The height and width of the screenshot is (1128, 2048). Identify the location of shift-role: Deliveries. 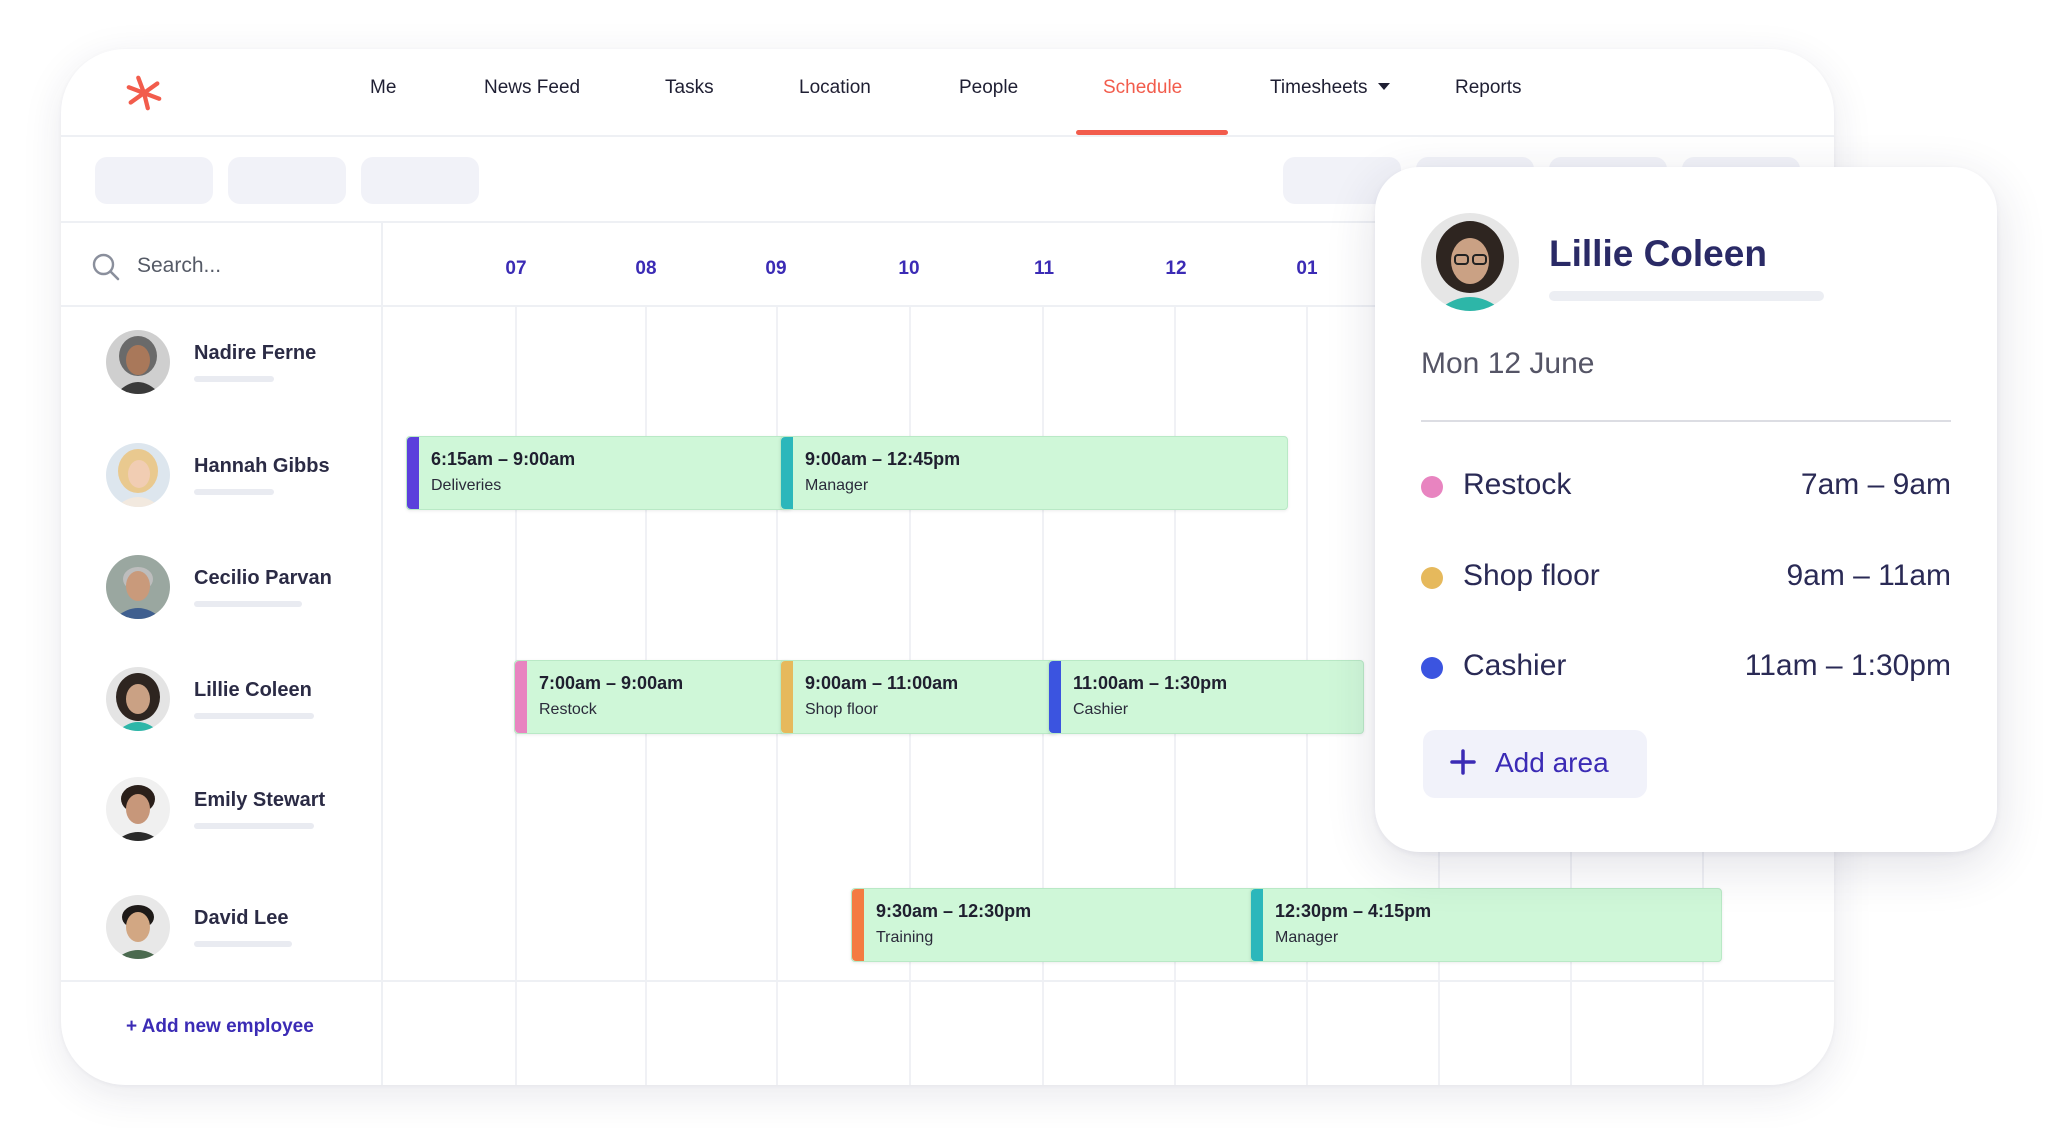
(466, 485).